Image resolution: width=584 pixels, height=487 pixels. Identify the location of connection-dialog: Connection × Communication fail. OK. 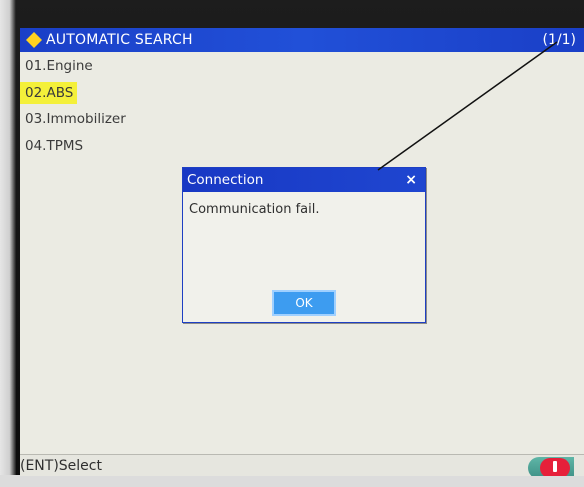
(304, 245).